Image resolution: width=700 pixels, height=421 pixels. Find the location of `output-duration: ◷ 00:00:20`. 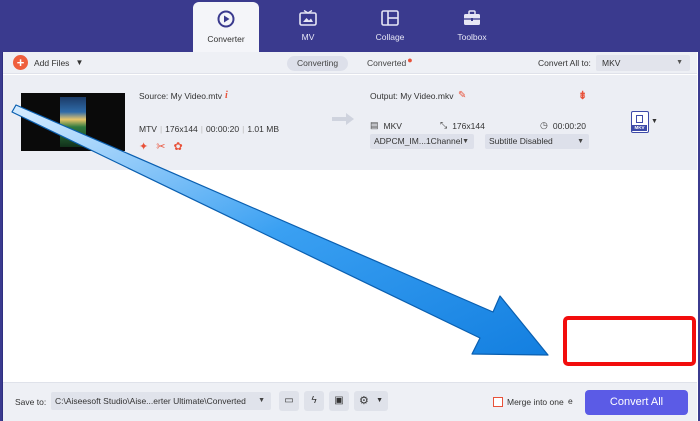

output-duration: ◷ 00:00:20 is located at coordinates (563, 125).